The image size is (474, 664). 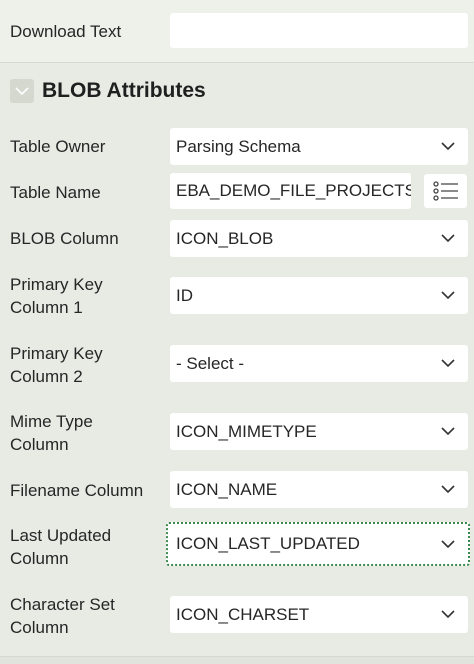 I want to click on last-updated-label-line2: Column, so click(x=39, y=558).